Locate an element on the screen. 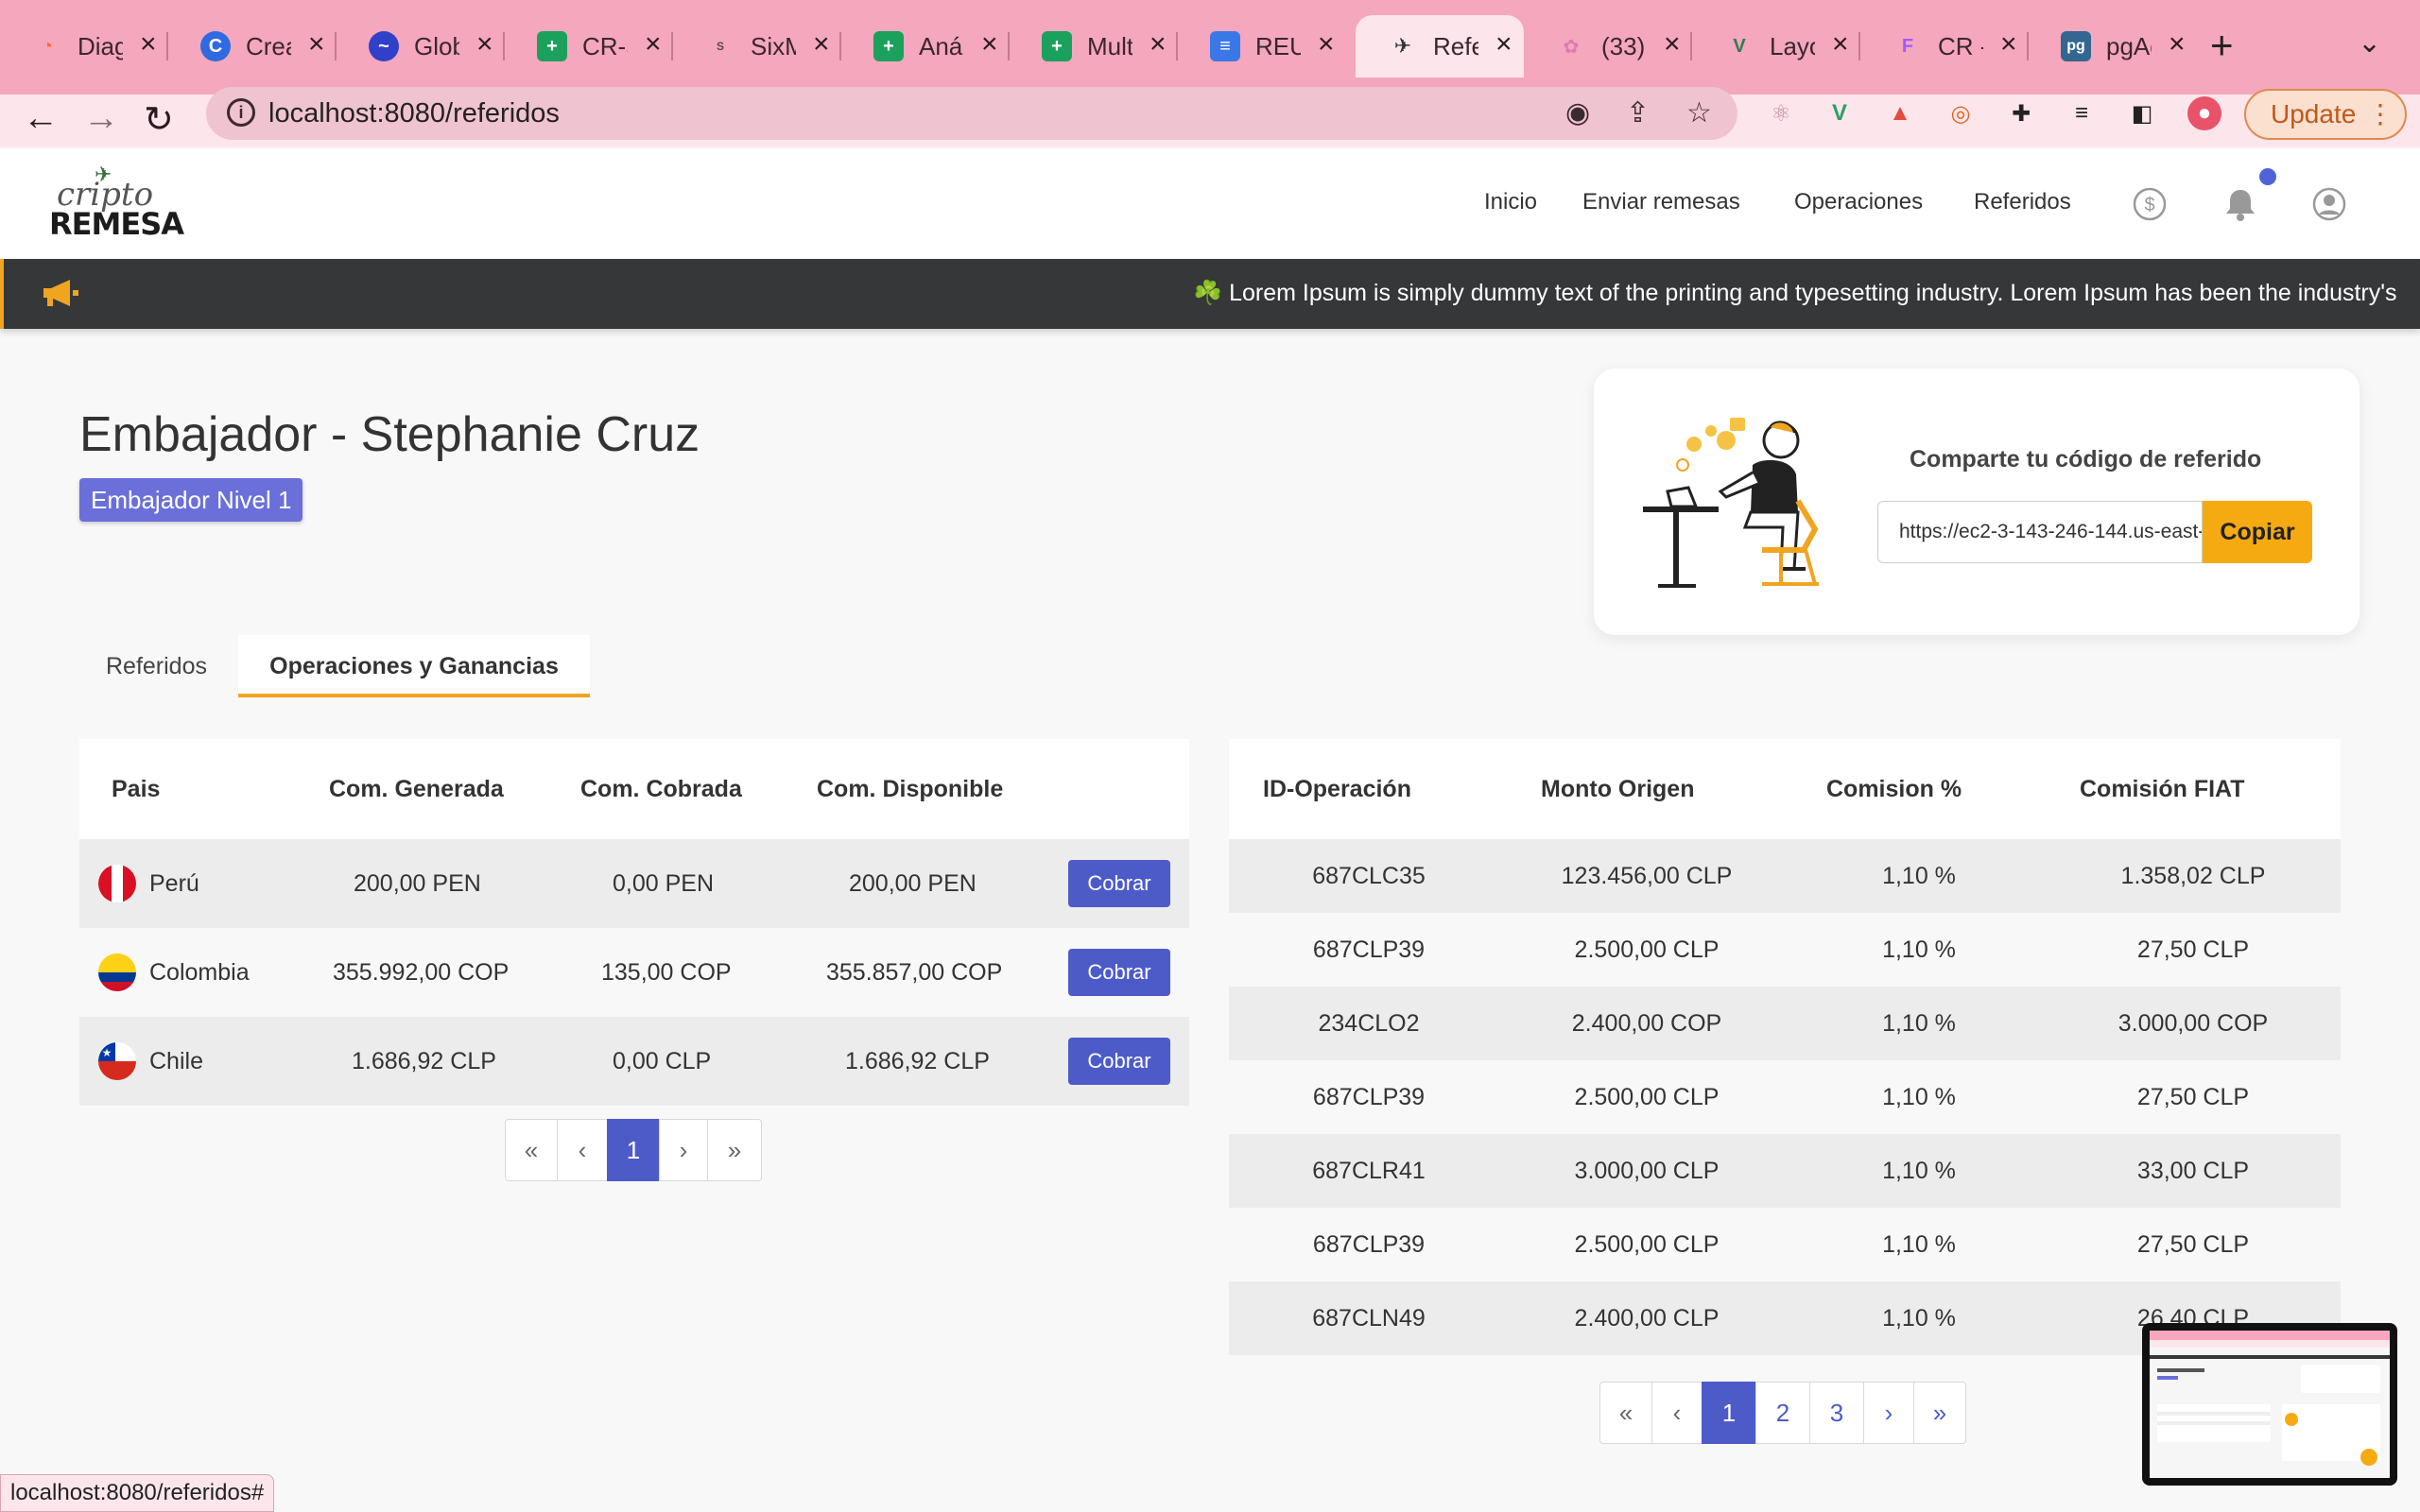 Image resolution: width=2420 pixels, height=1512 pixels. media-queue-icon: ≡ is located at coordinates (2082, 113).